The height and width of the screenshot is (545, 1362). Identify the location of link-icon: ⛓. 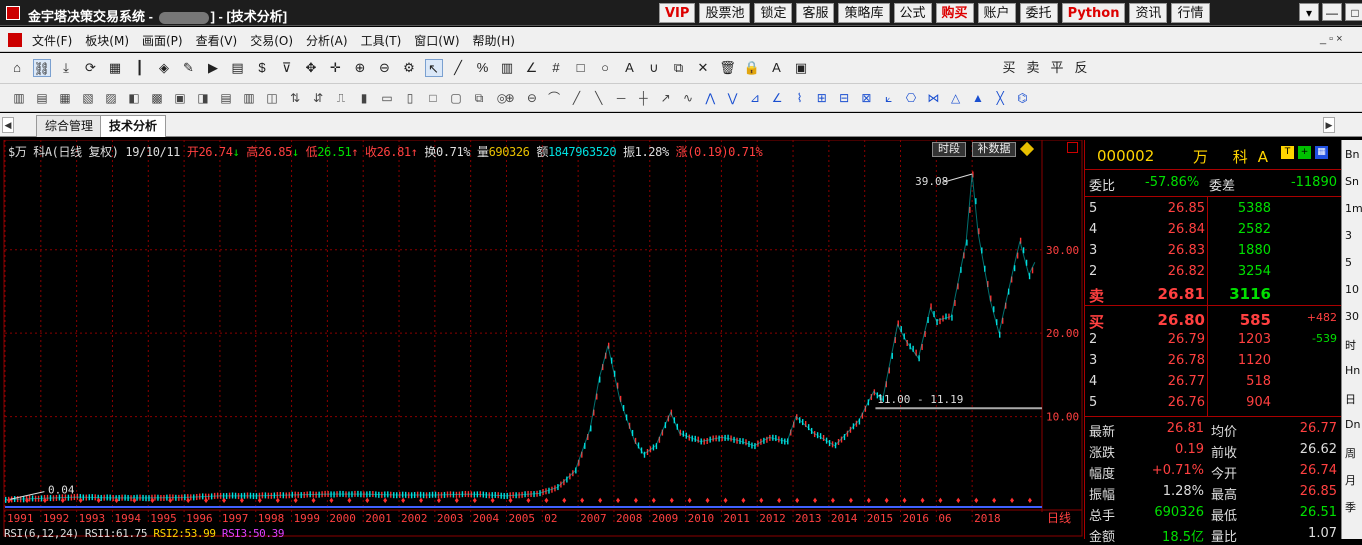
(41, 68).